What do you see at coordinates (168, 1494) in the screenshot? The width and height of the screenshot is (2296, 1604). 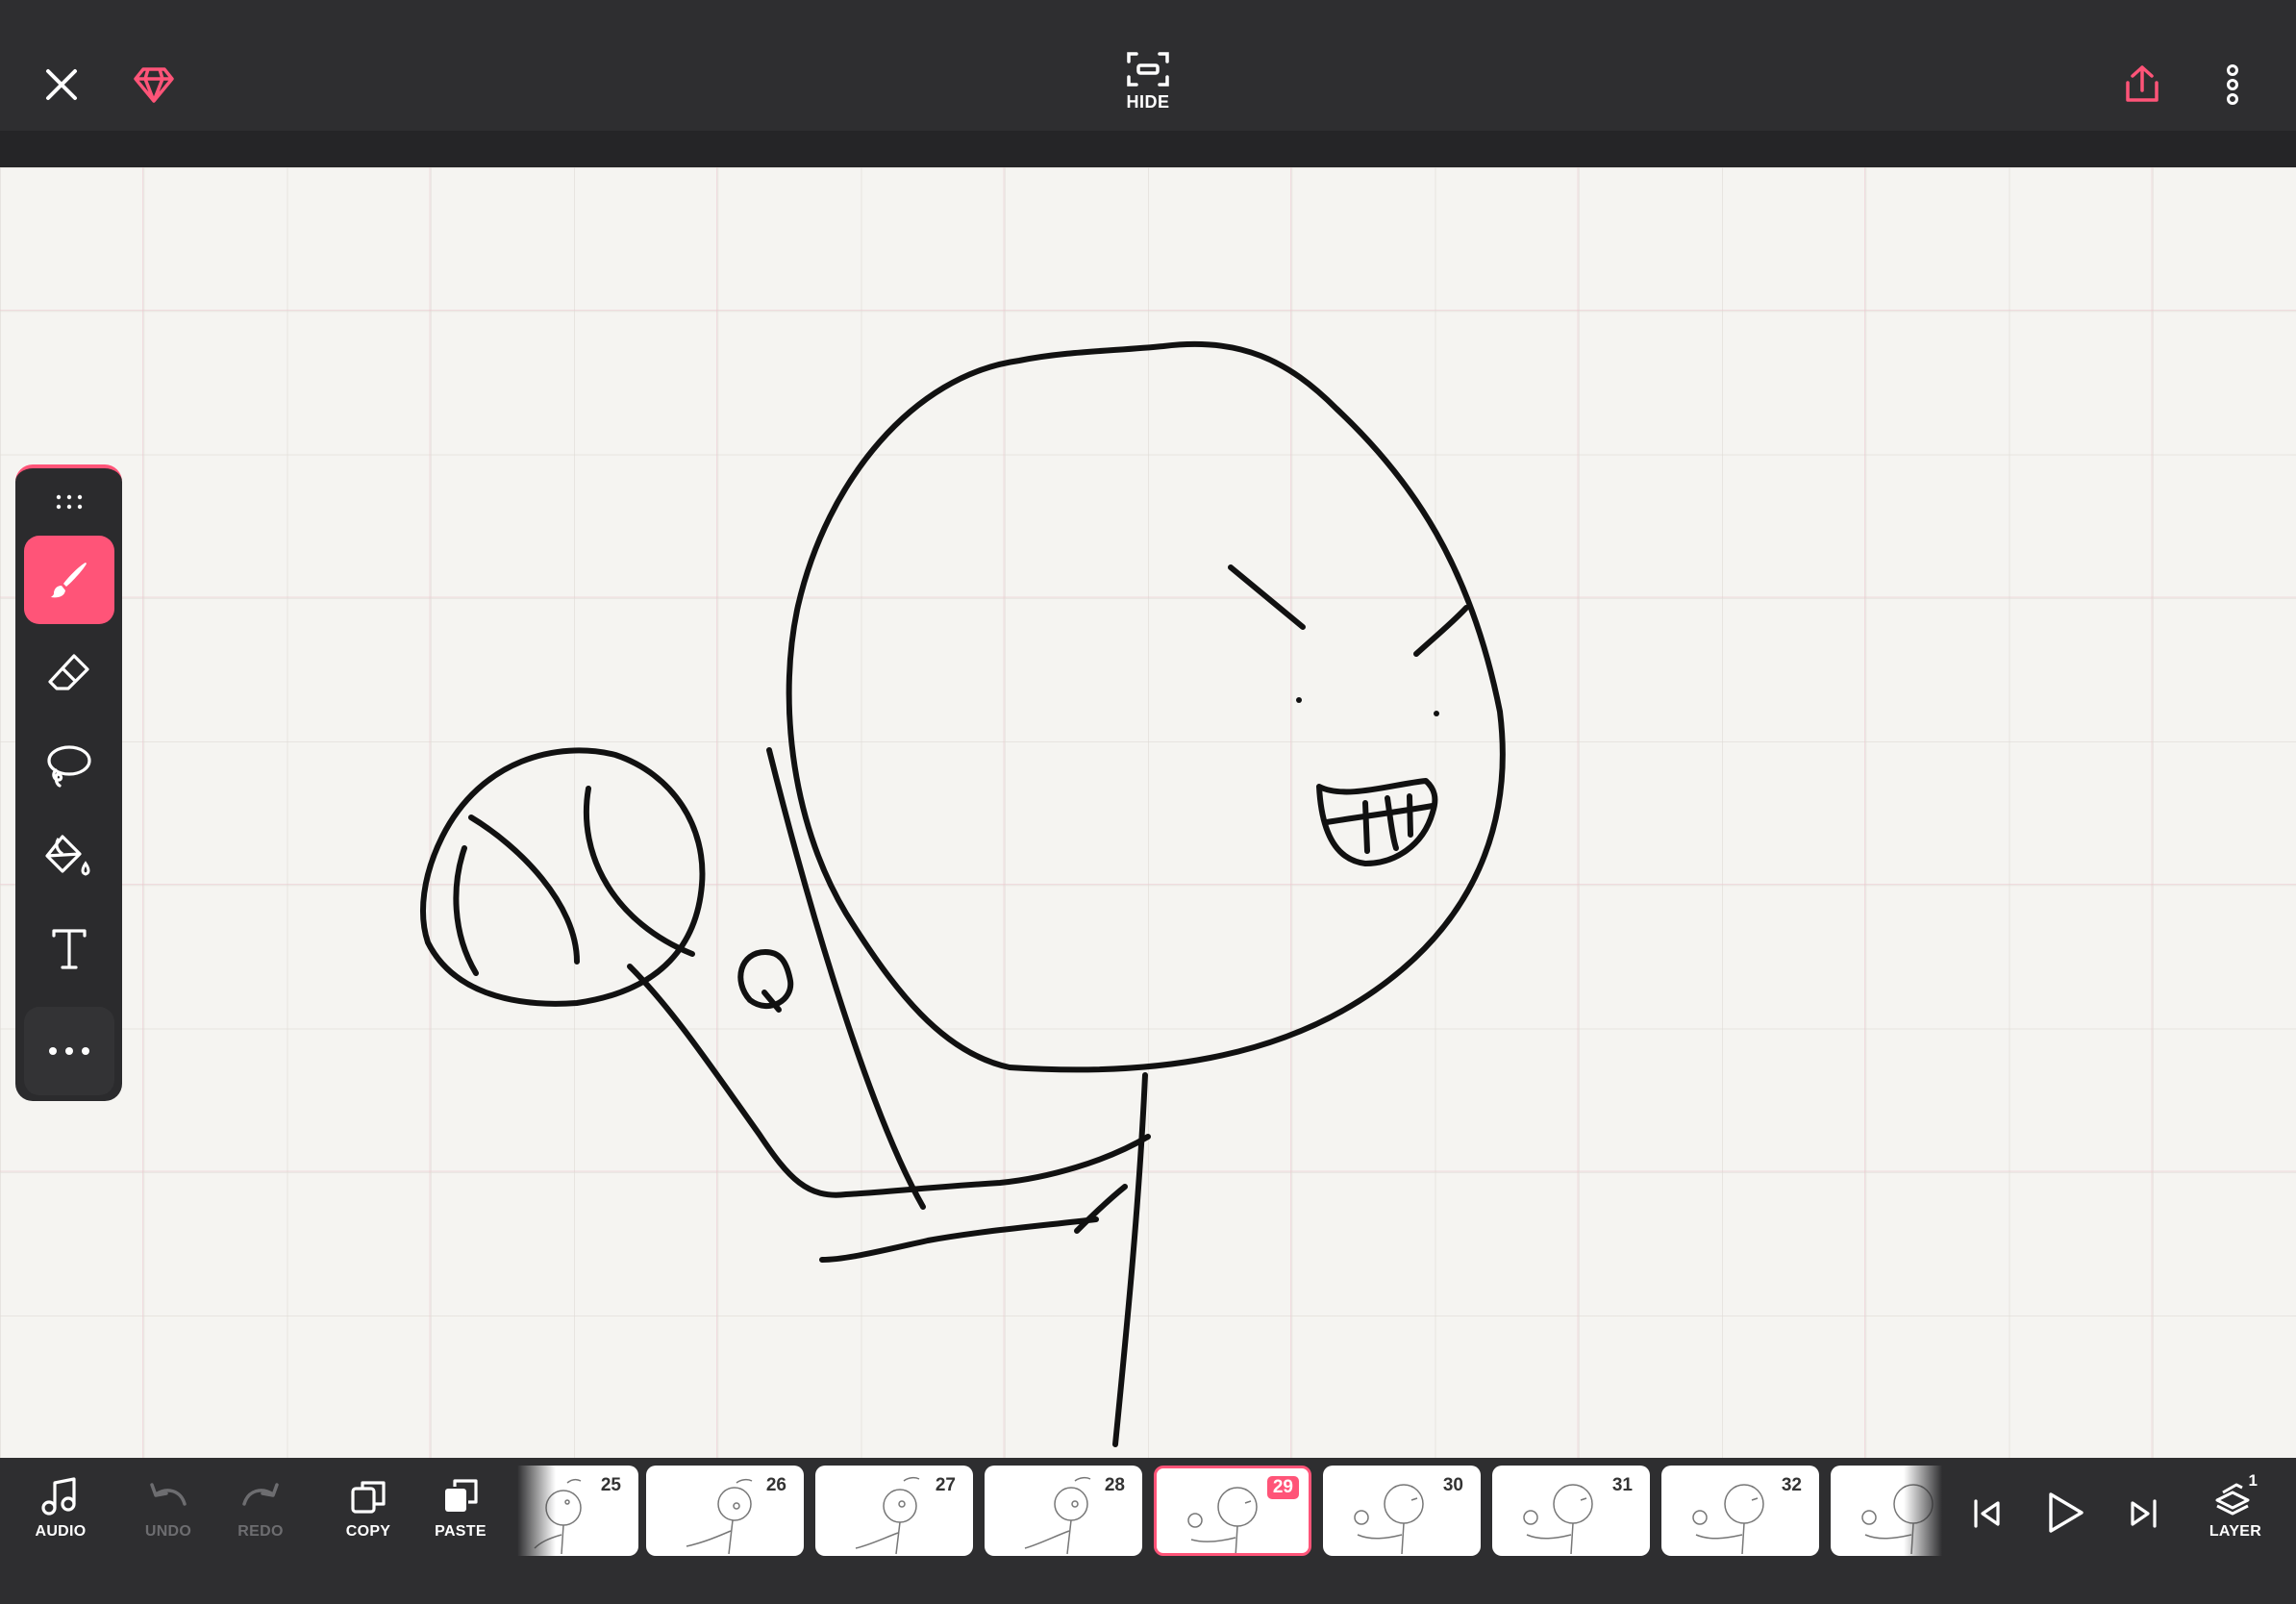 I see `undo-icon` at bounding box center [168, 1494].